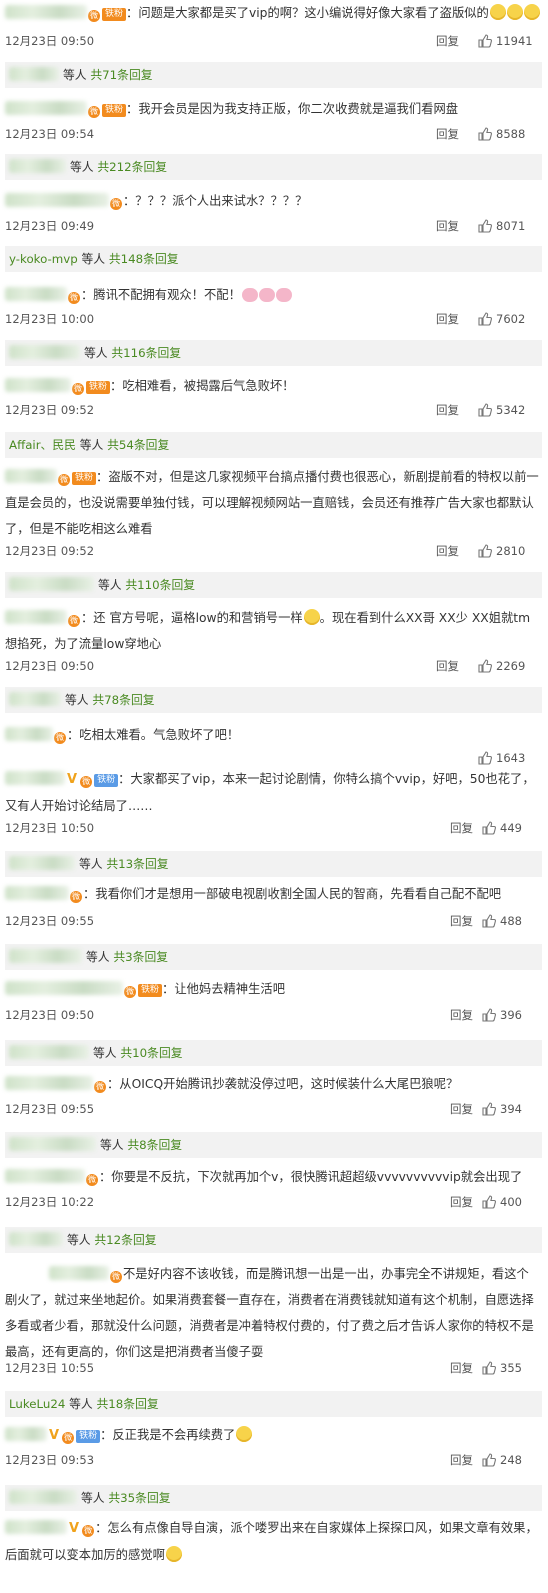 The height and width of the screenshot is (1593, 548). I want to click on replies-summary: 等人 共10条回复, so click(273, 1053).